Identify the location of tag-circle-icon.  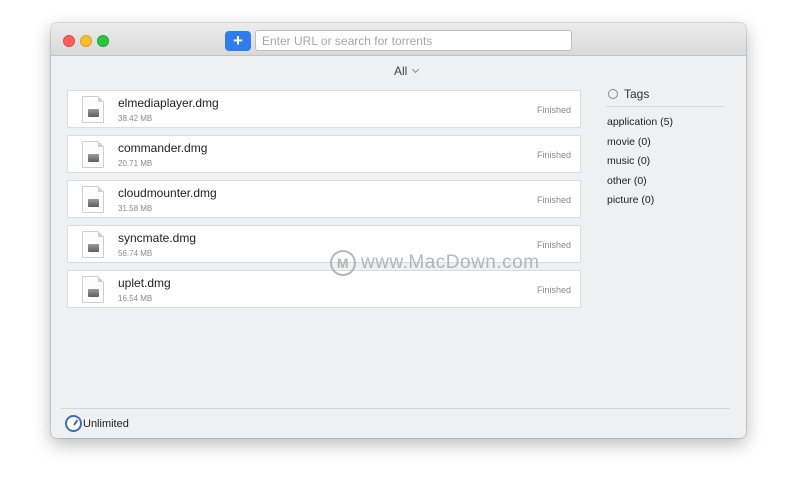
(613, 94).